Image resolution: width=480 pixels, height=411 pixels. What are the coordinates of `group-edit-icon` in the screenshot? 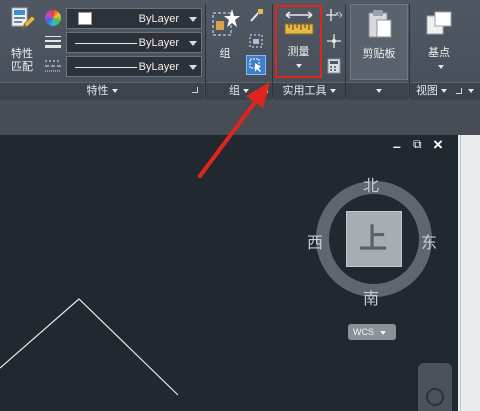 It's located at (256, 41).